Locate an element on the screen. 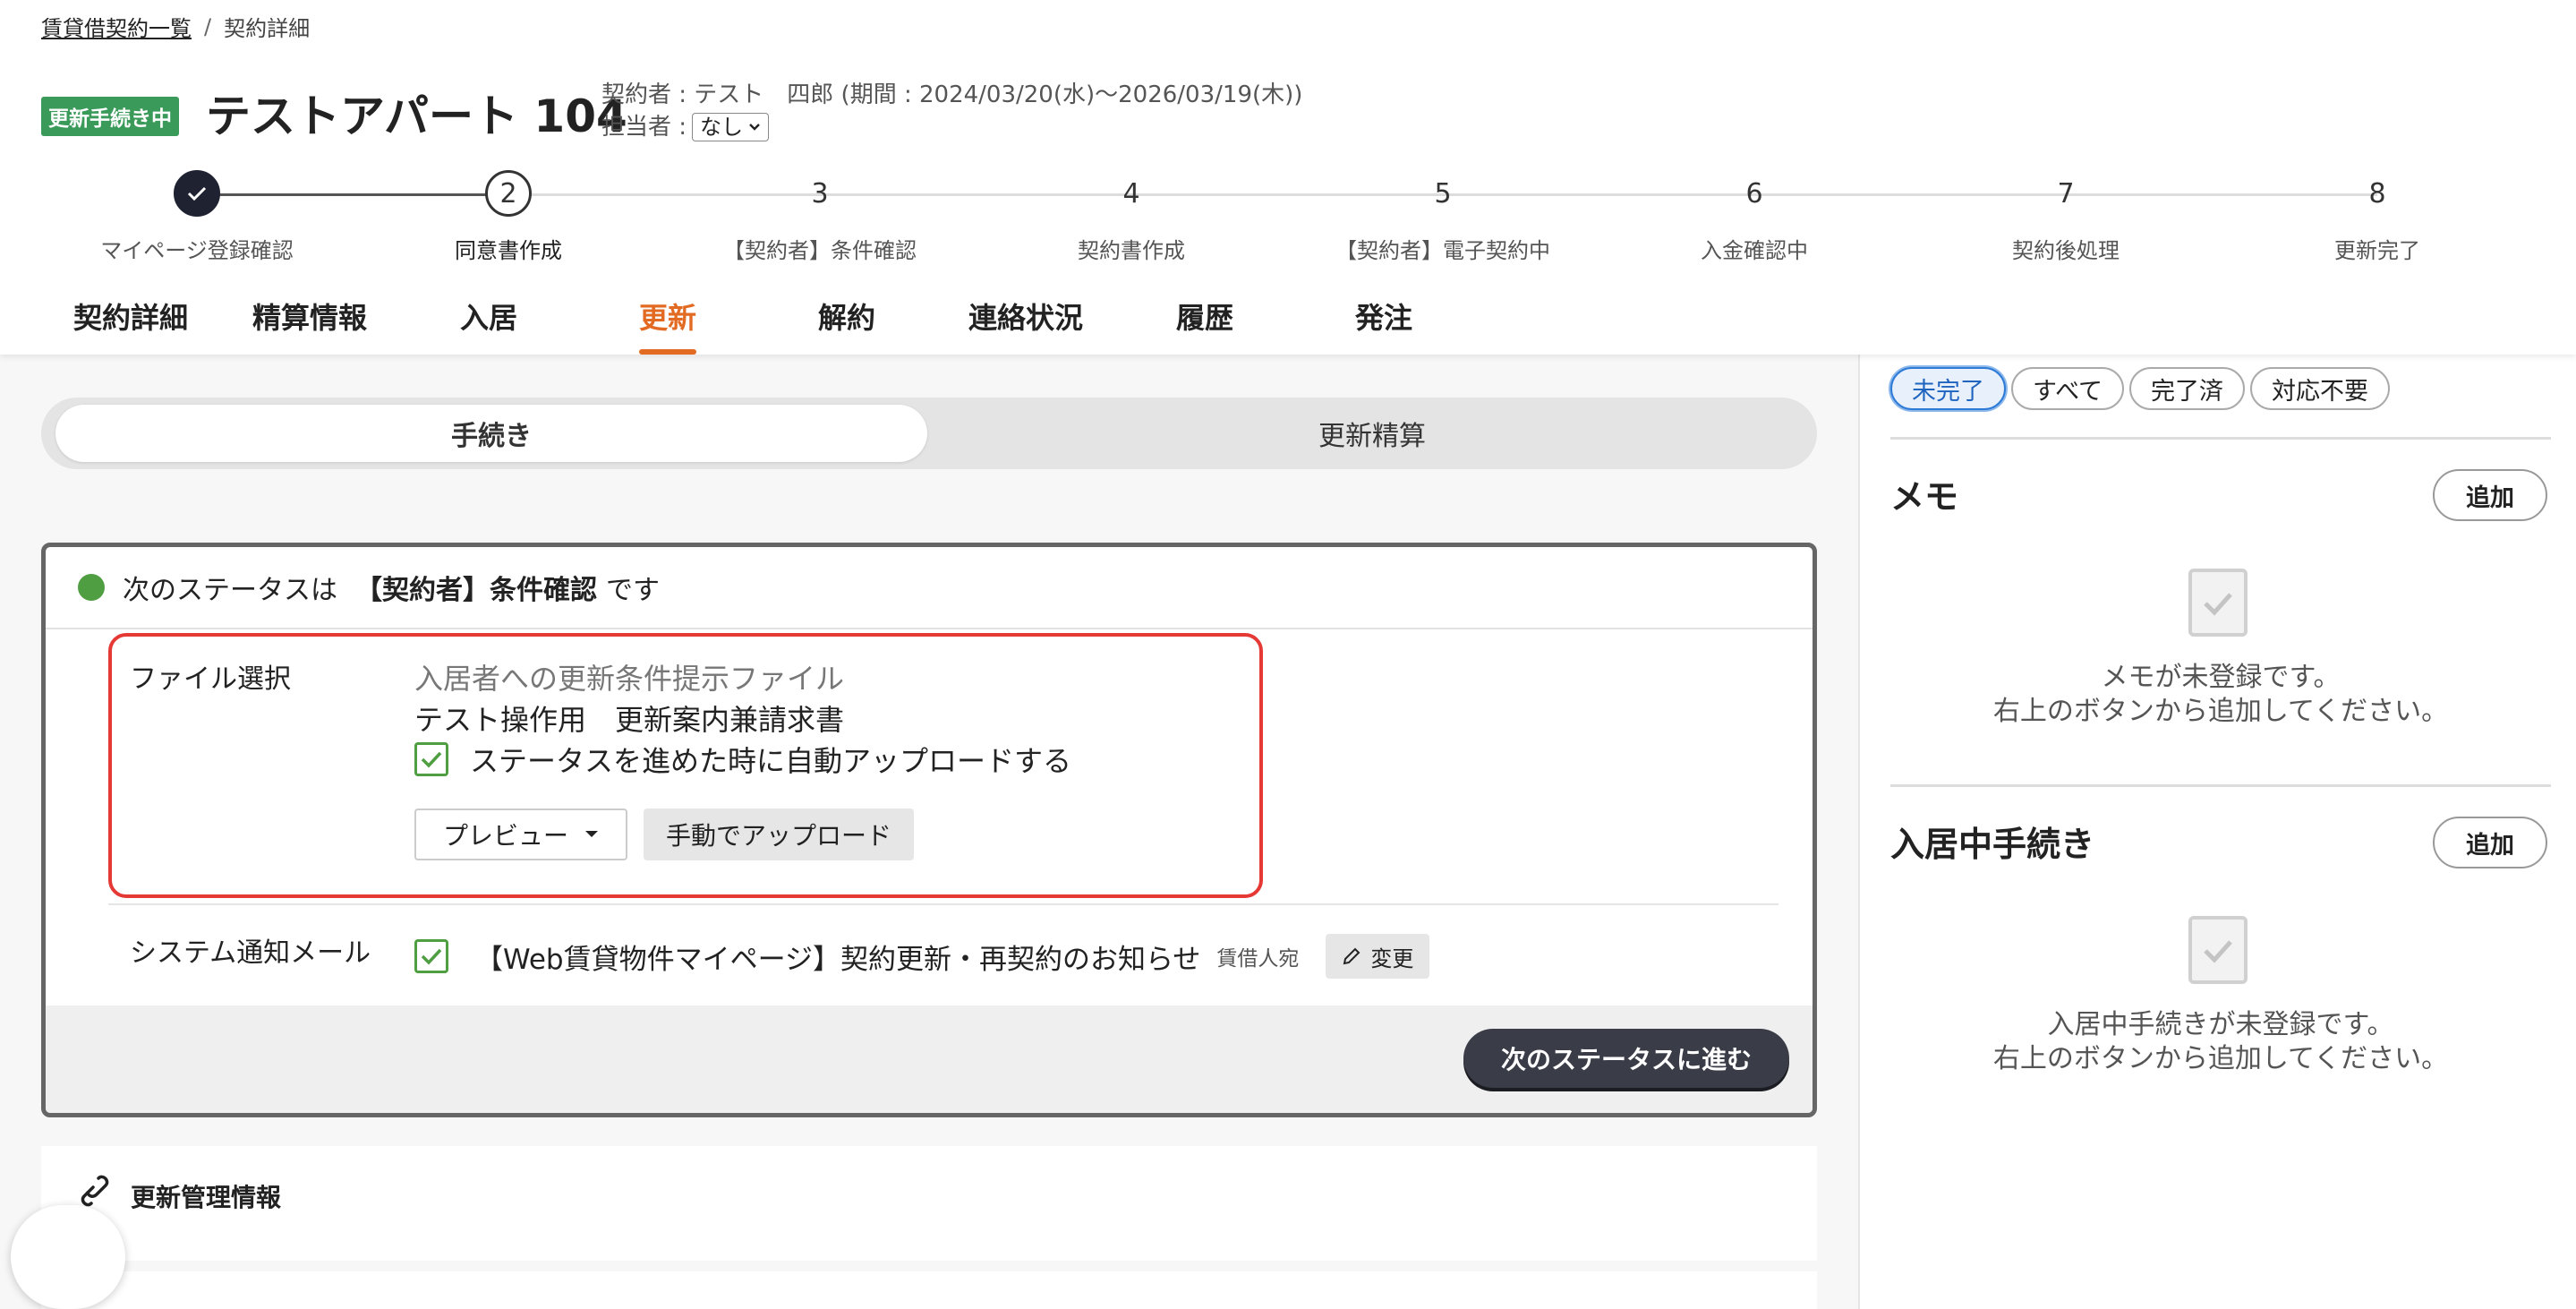  file-hint: 入居者への更新条件提示ファイル is located at coordinates (629, 679).